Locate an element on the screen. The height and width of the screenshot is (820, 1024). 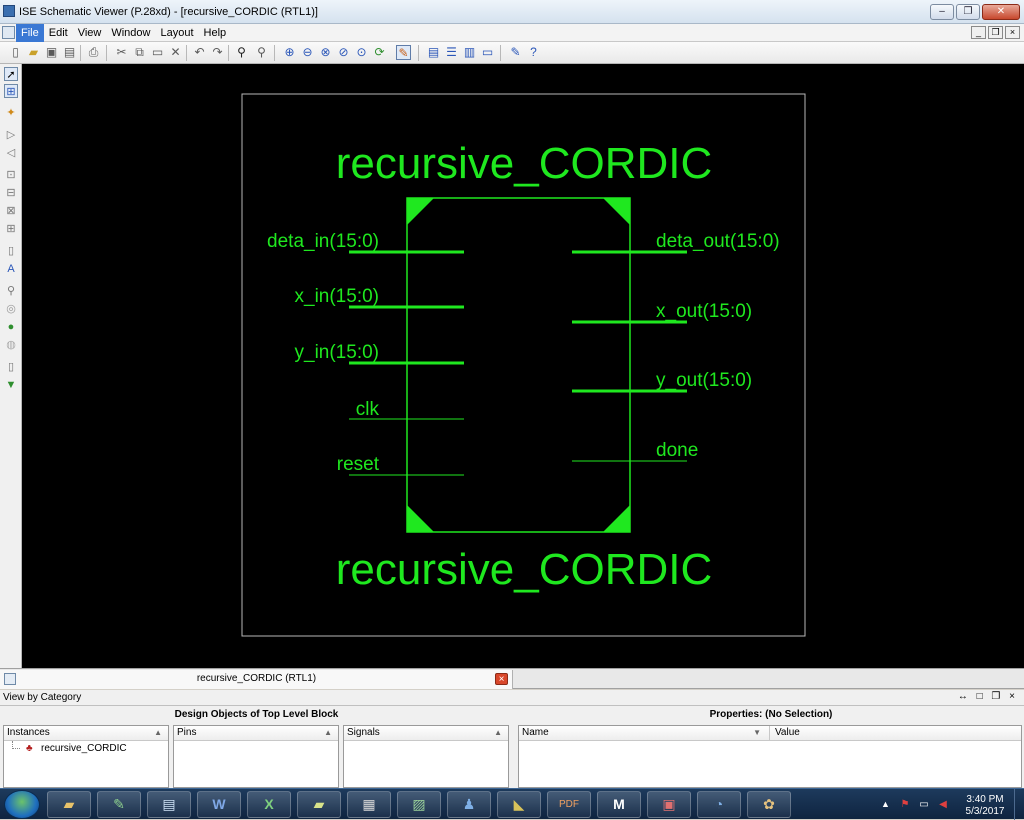
sort-up-icon: ▲ is located at coordinates (498, 732).